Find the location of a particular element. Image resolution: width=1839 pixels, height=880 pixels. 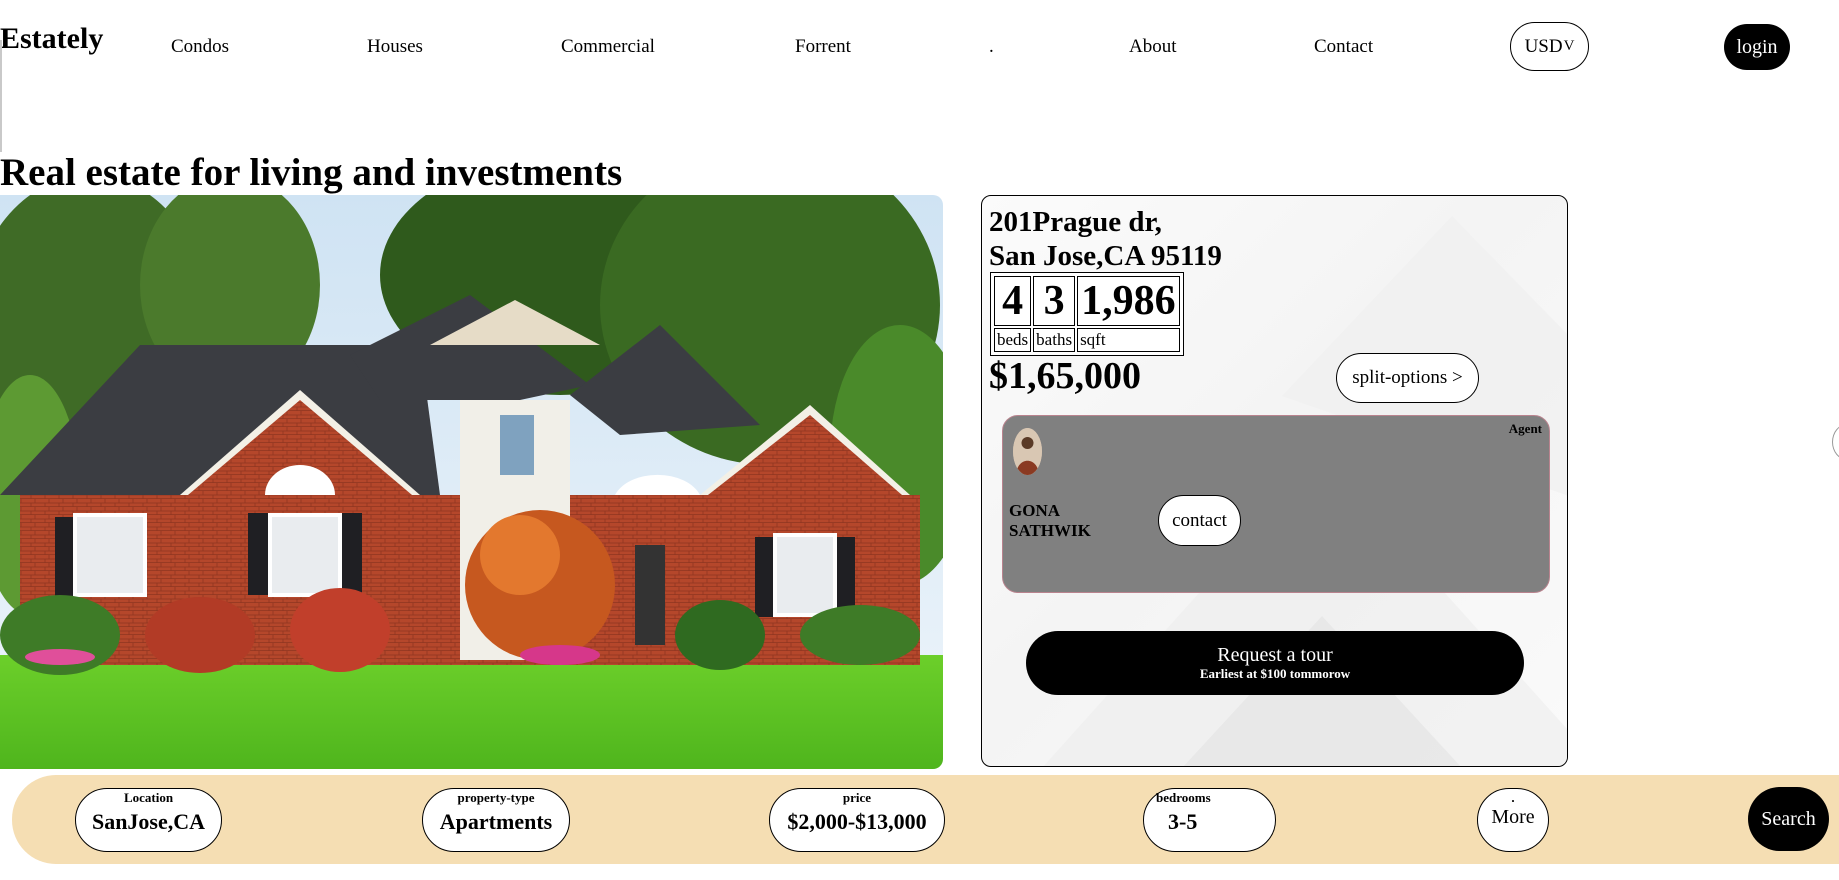

currency-label: USD is located at coordinates (1543, 46).